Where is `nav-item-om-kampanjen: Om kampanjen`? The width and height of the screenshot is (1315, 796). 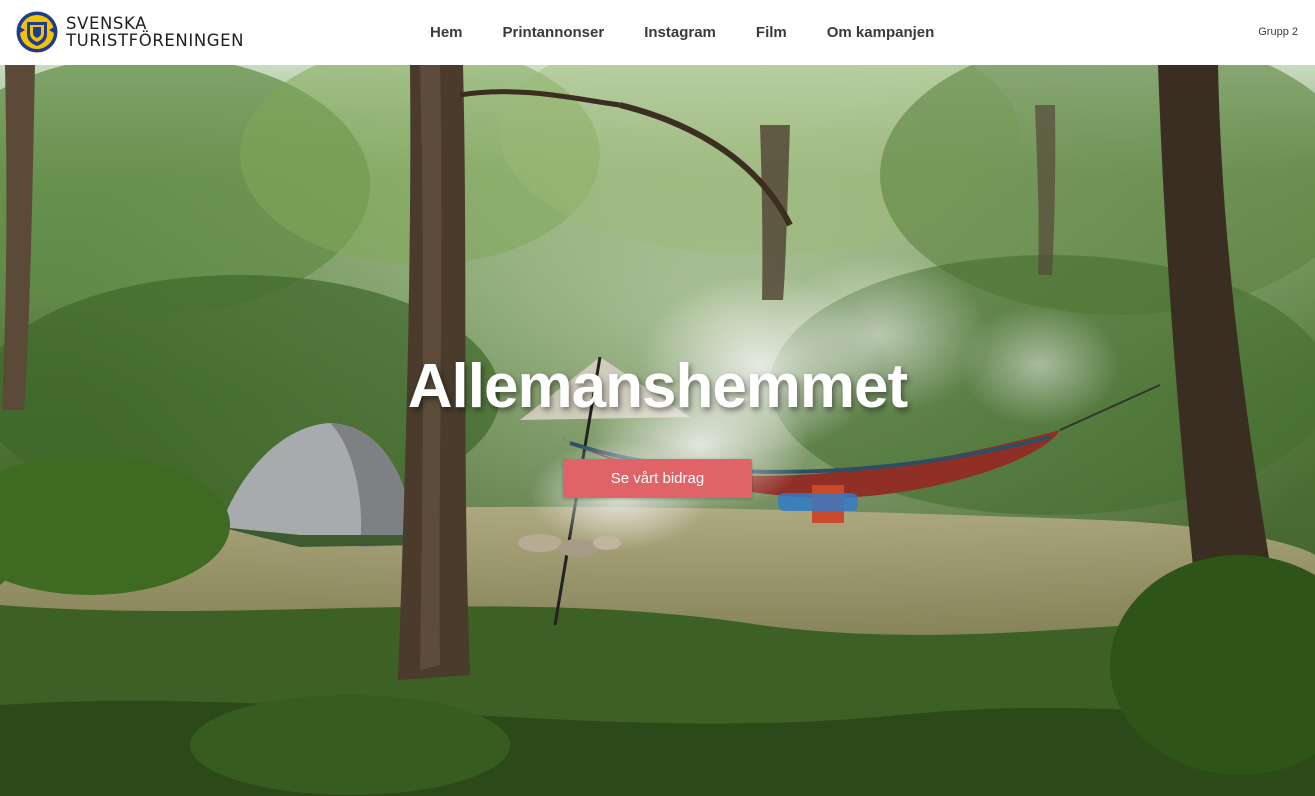
nav-item-om-kampanjen: Om kampanjen is located at coordinates (881, 32).